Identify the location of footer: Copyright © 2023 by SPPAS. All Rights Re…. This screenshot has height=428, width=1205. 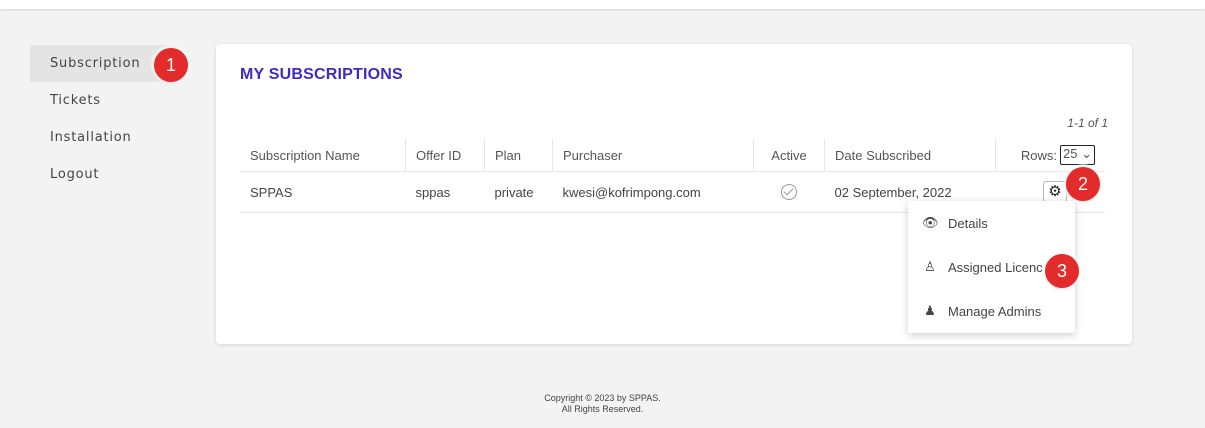
(602, 404).